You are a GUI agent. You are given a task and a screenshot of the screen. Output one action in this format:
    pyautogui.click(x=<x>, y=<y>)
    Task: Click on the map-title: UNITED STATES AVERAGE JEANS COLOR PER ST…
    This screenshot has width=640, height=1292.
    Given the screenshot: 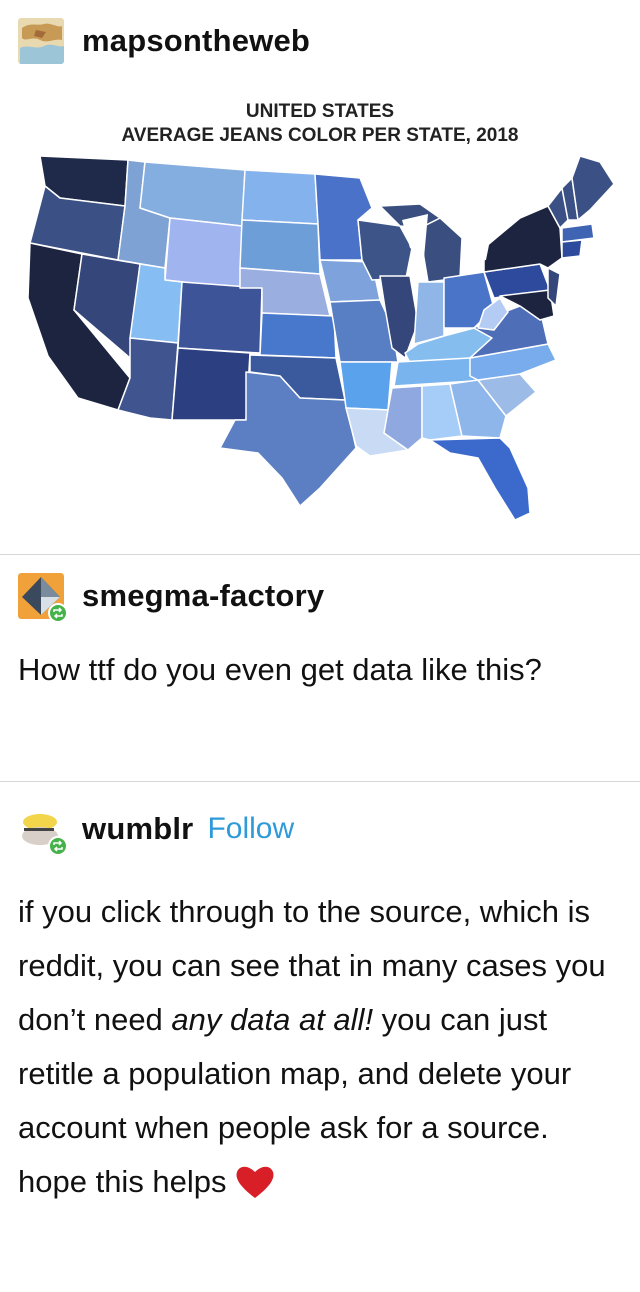 What is the action you would take?
    pyautogui.click(x=320, y=124)
    